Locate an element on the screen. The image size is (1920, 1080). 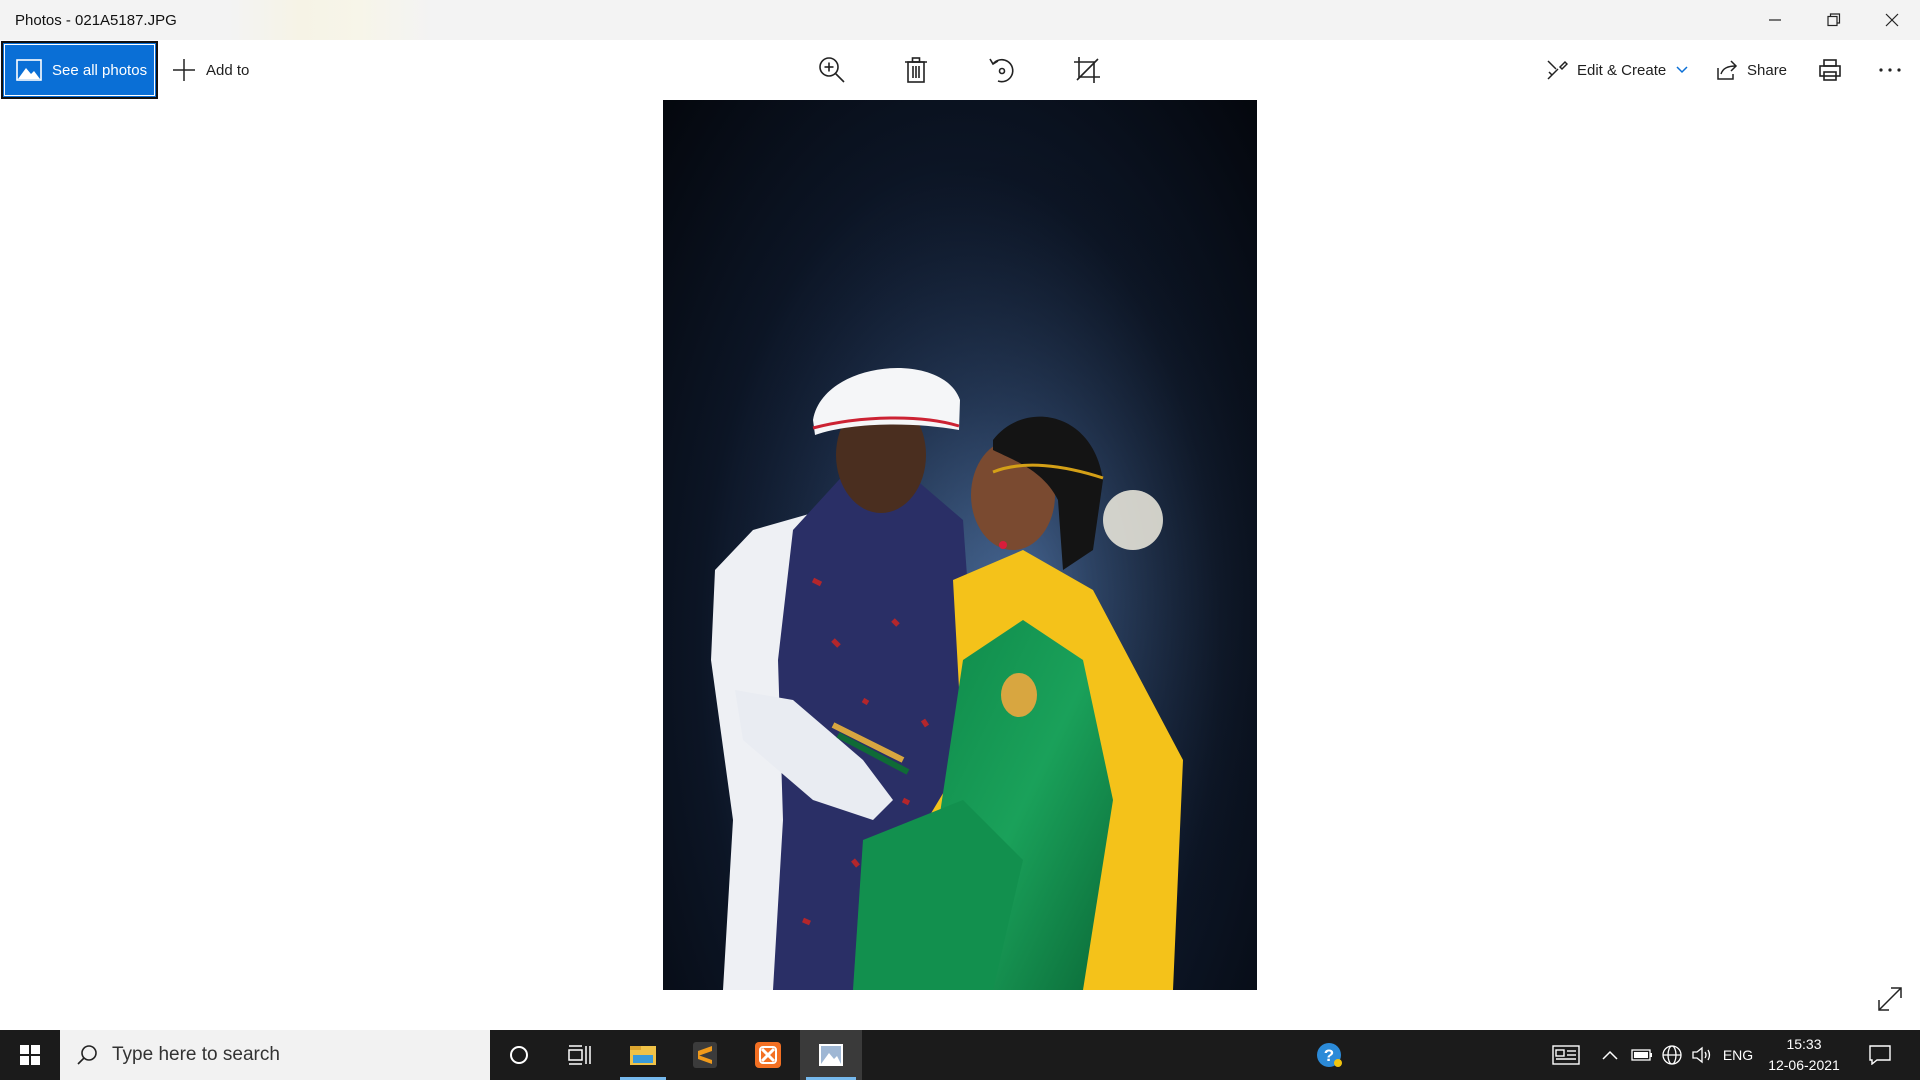
more-button is located at coordinates (1890, 70).